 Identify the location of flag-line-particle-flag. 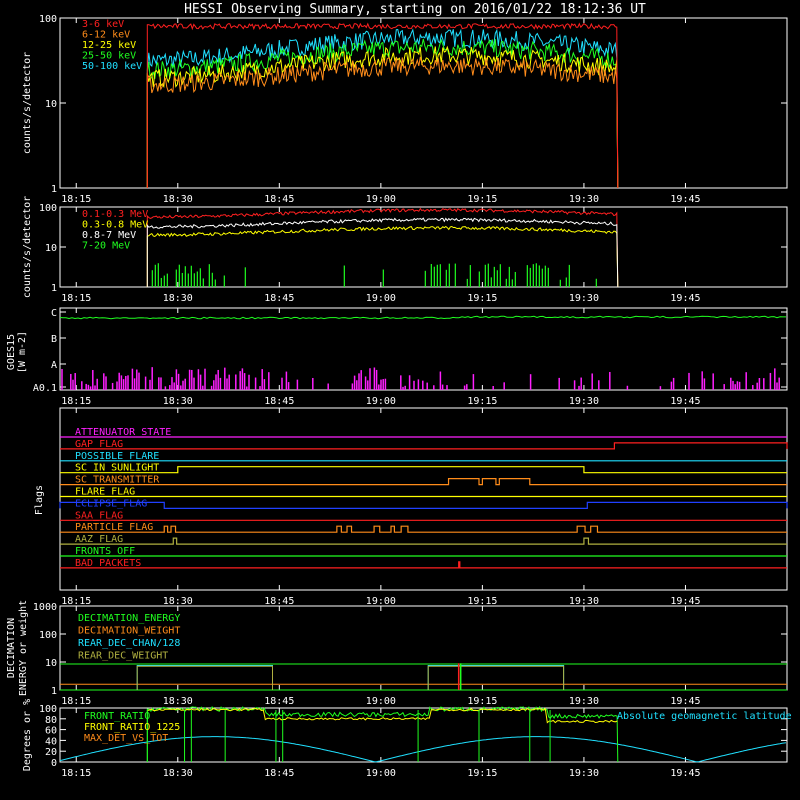
(423, 529).